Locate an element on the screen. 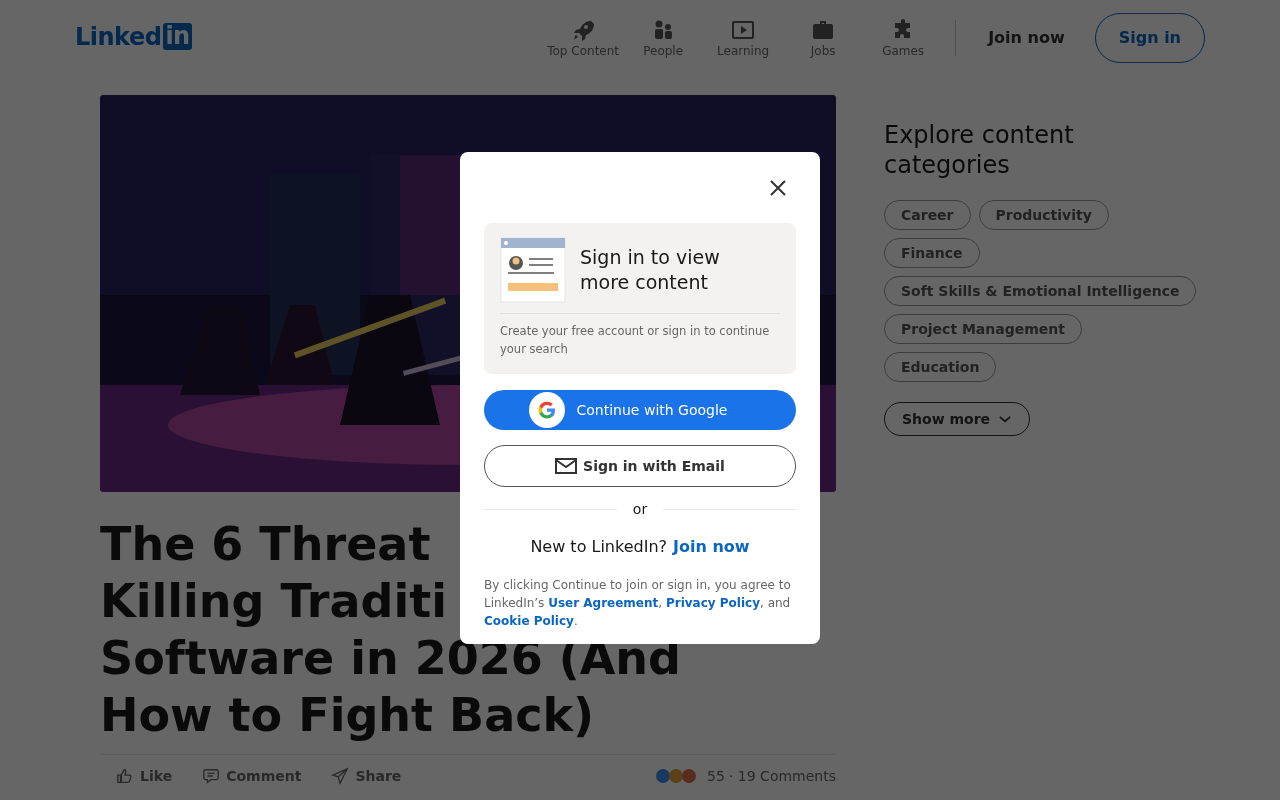 This screenshot has width=1280, height=800. reaction-count: 55 is located at coordinates (716, 776).